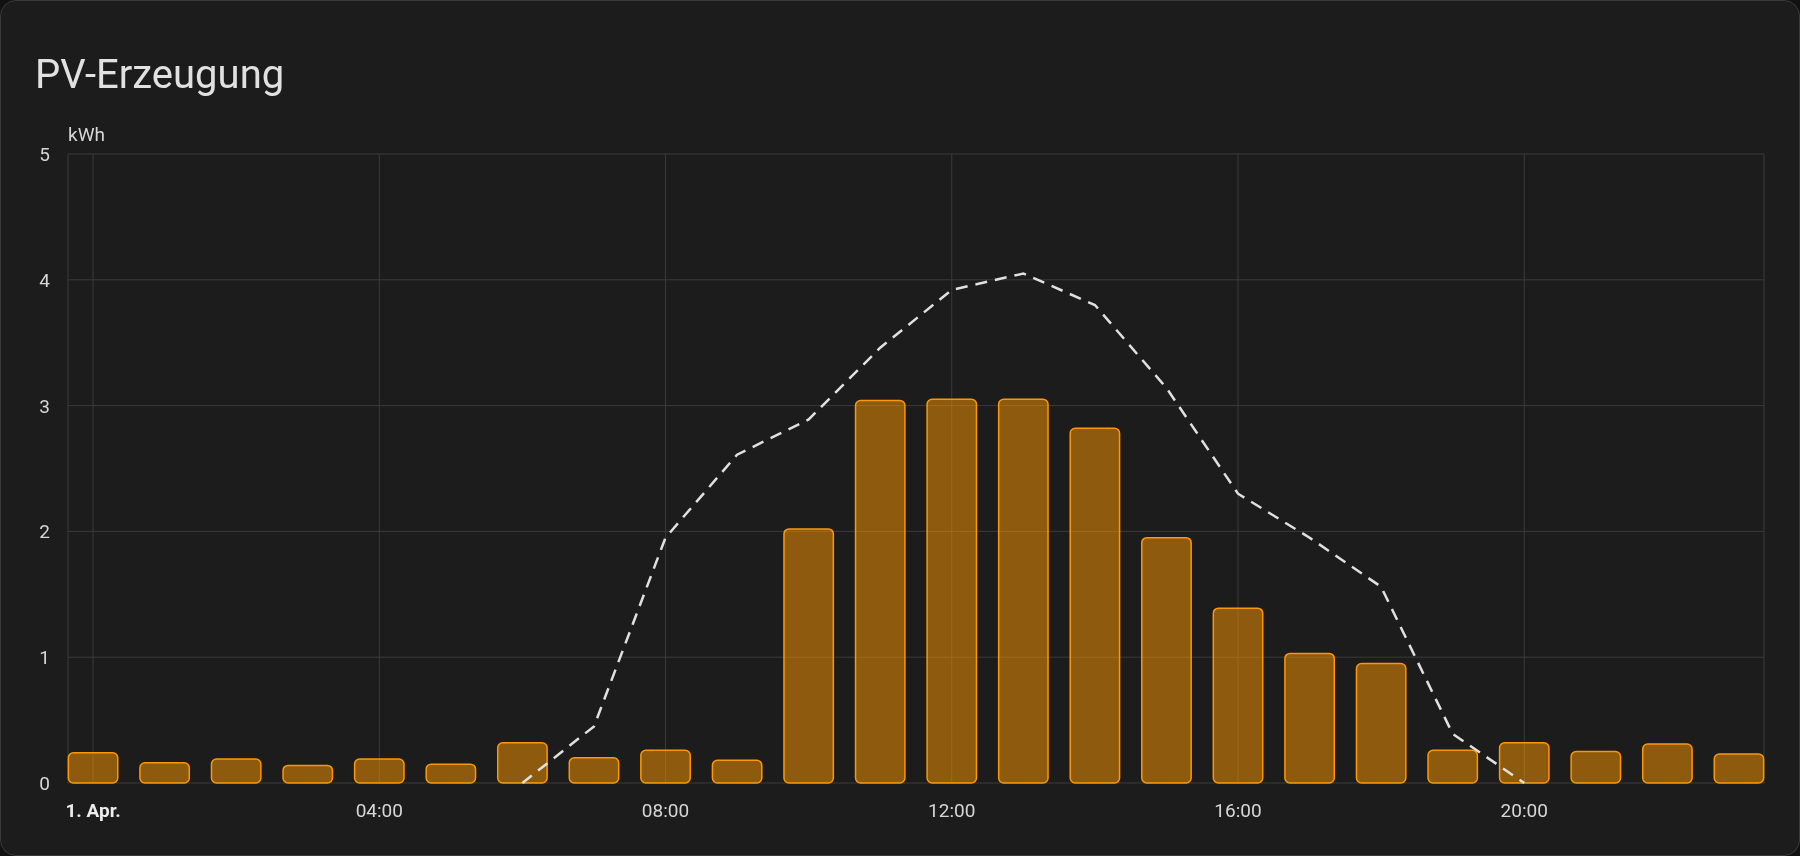 The width and height of the screenshot is (1800, 856). Describe the element at coordinates (44, 406) in the screenshot. I see `y-tick-label: 3` at that location.